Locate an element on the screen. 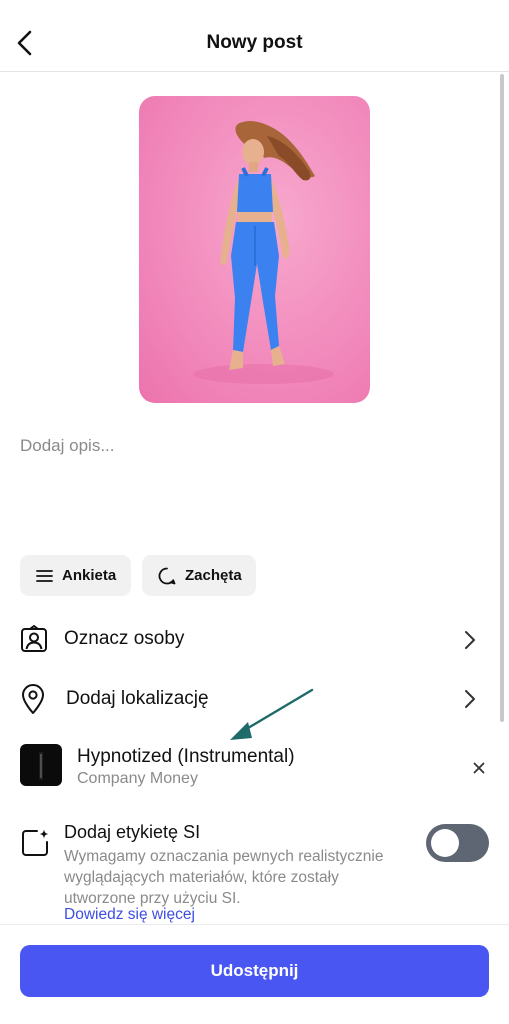 The image size is (509, 1024). music-title: Hypnotized (Instrumental) is located at coordinates (186, 757).